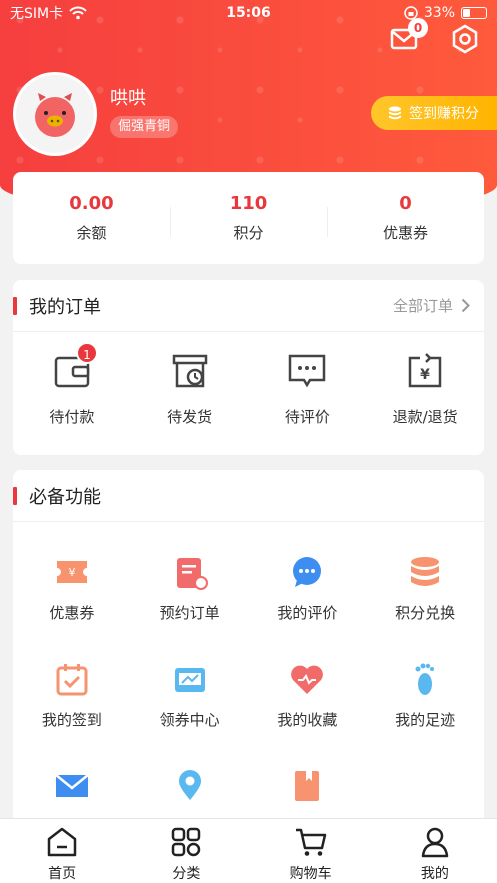 Image resolution: width=497 pixels, height=883 pixels. Describe the element at coordinates (422, 306) in the screenshot. I see `all-orders-label: 全部订单` at that location.